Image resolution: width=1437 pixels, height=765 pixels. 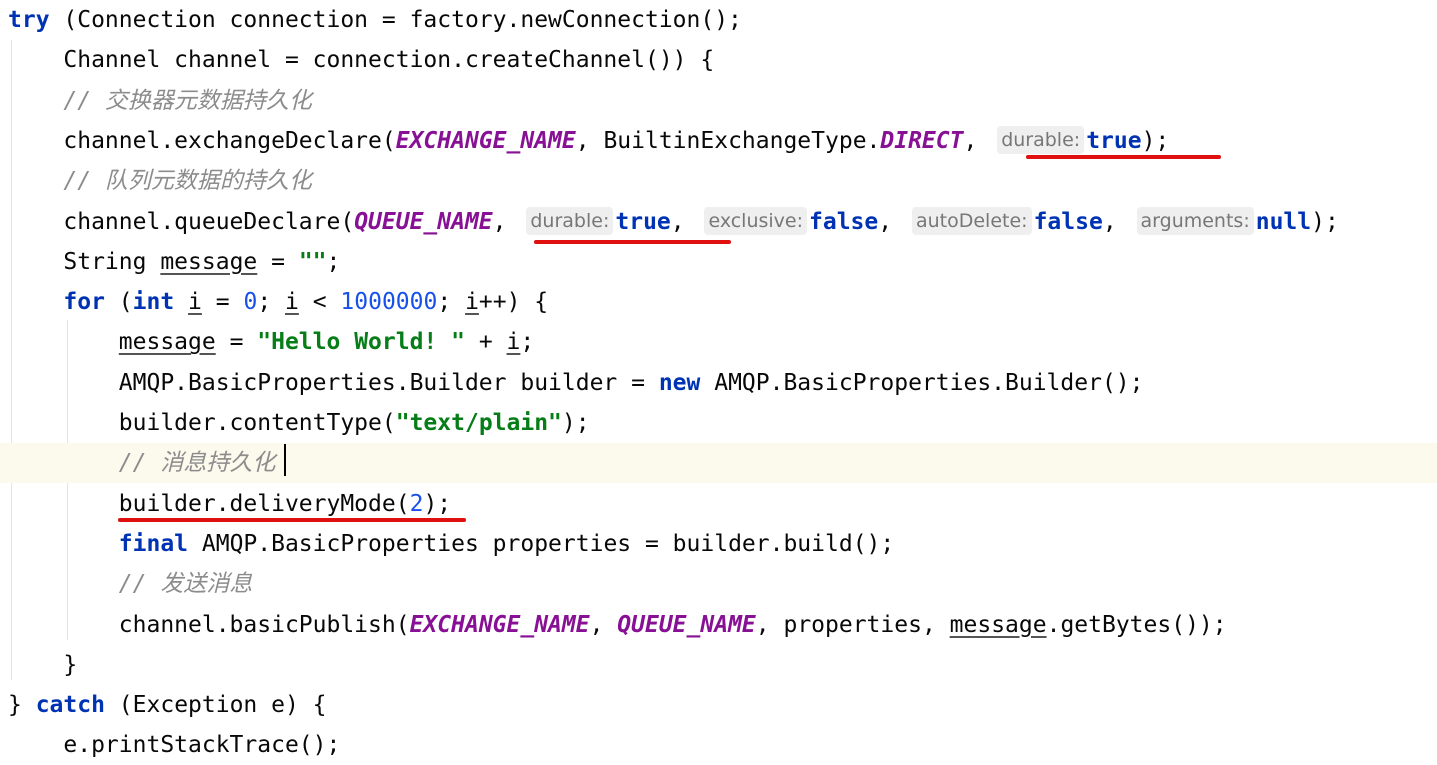 What do you see at coordinates (181, 221) in the screenshot?
I see `code-token: channel.queueDeclare(` at bounding box center [181, 221].